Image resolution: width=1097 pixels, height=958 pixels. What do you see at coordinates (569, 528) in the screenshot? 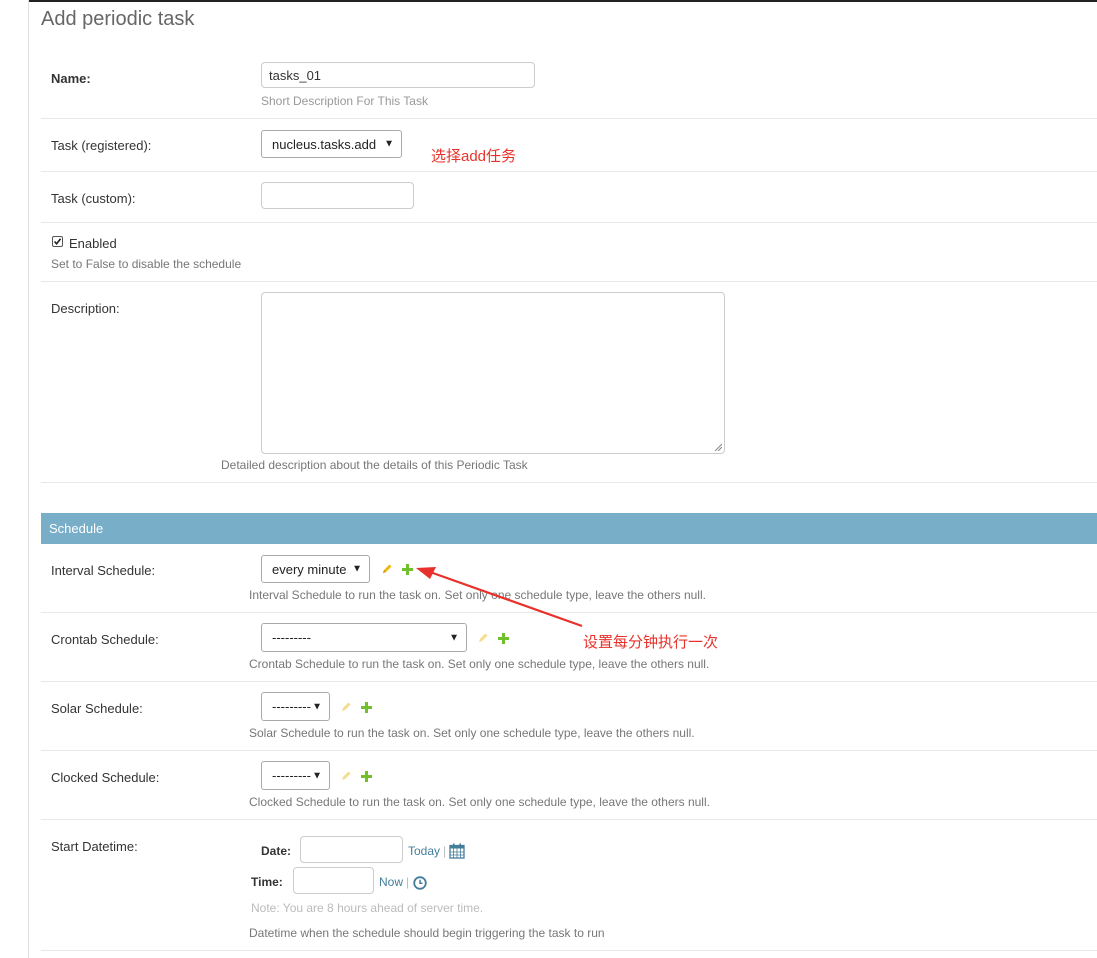
I see `schedule-section-header: Schedule` at bounding box center [569, 528].